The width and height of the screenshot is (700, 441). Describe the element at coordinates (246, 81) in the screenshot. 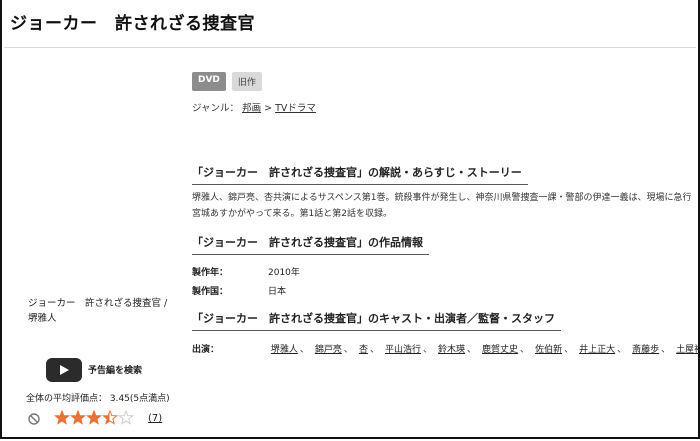

I see `tag-old: 旧作` at that location.